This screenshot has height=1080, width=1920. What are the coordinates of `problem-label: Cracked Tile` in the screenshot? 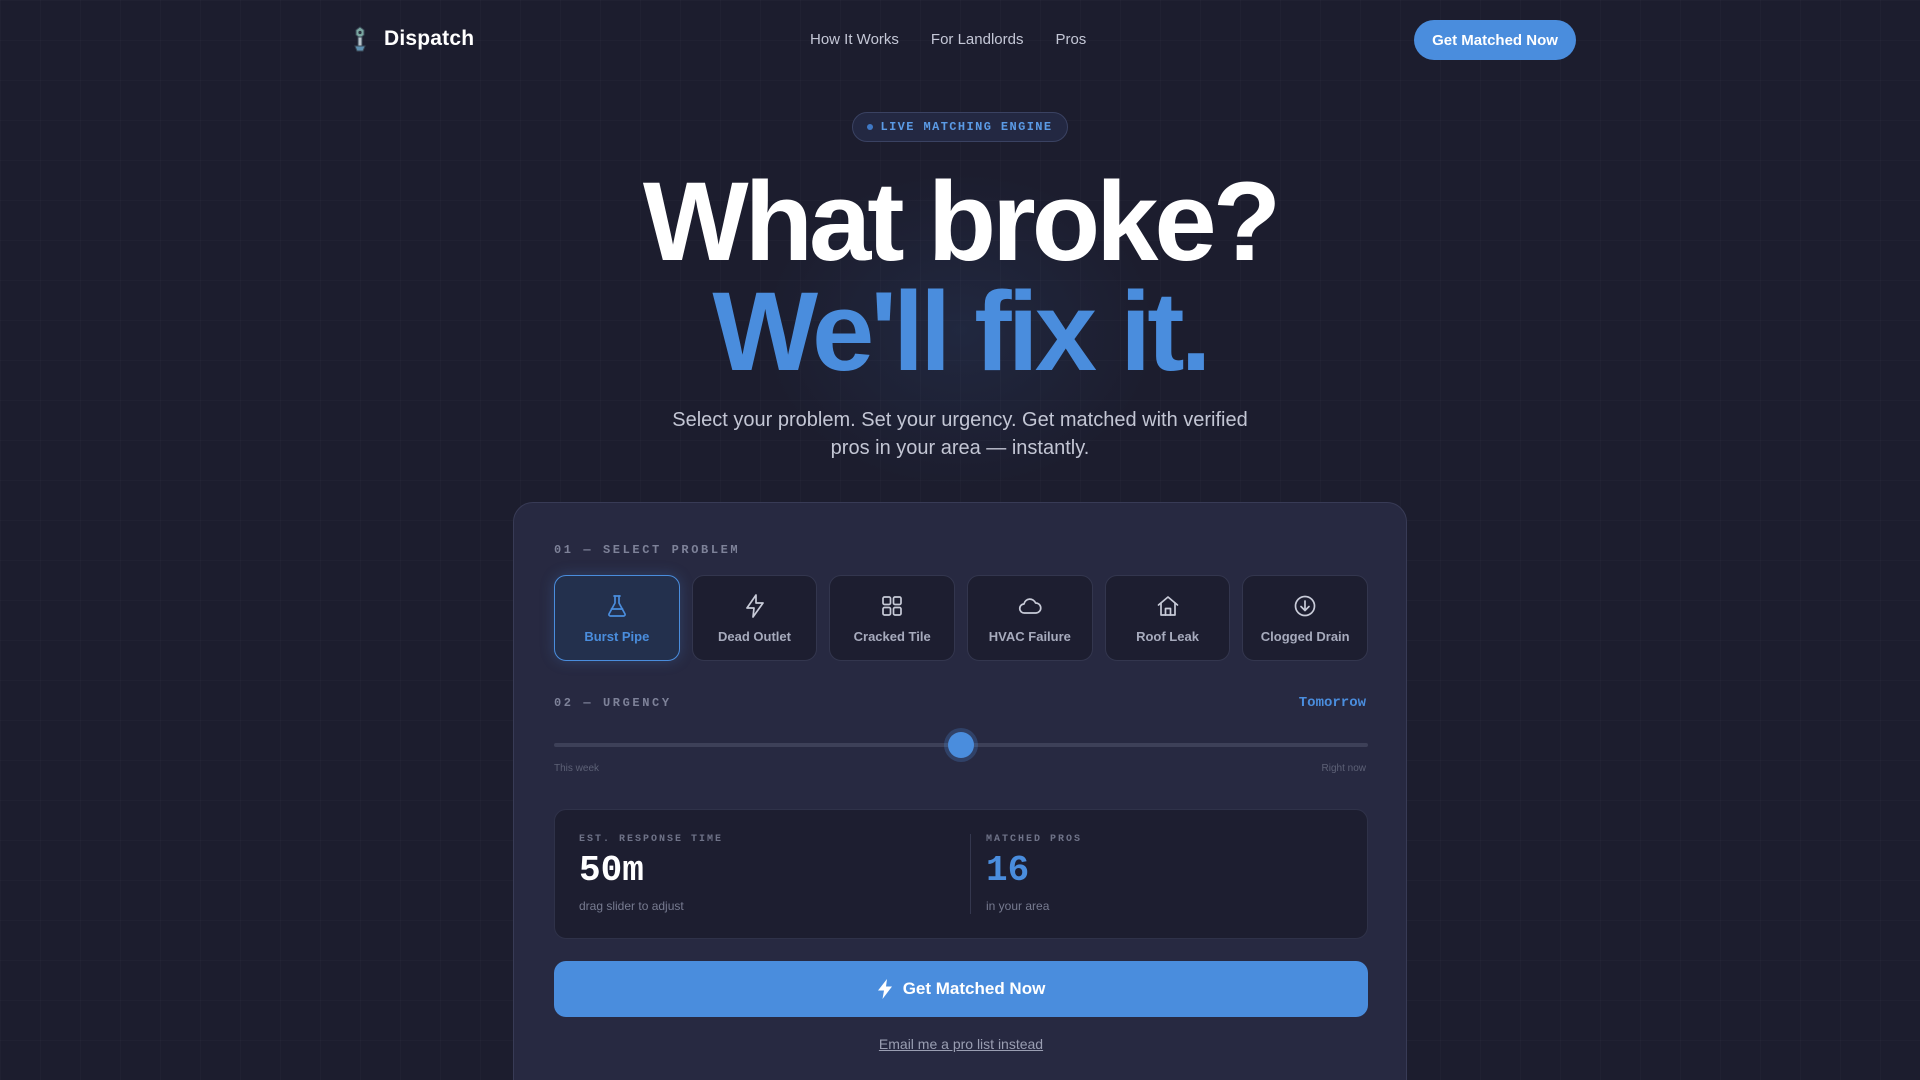 It's located at (892, 636).